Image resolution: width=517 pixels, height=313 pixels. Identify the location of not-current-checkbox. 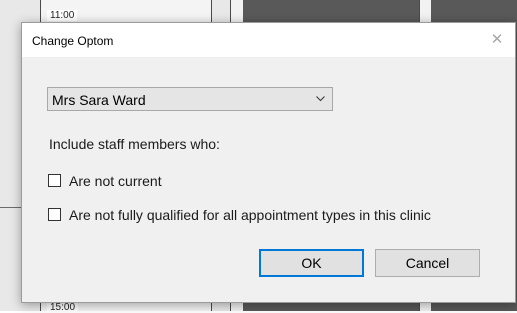
(54, 180).